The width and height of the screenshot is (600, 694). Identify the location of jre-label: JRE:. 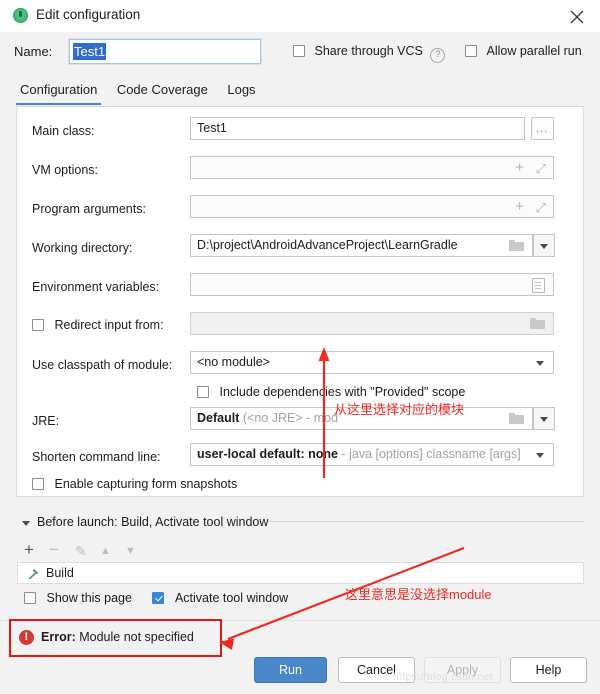
(46, 421).